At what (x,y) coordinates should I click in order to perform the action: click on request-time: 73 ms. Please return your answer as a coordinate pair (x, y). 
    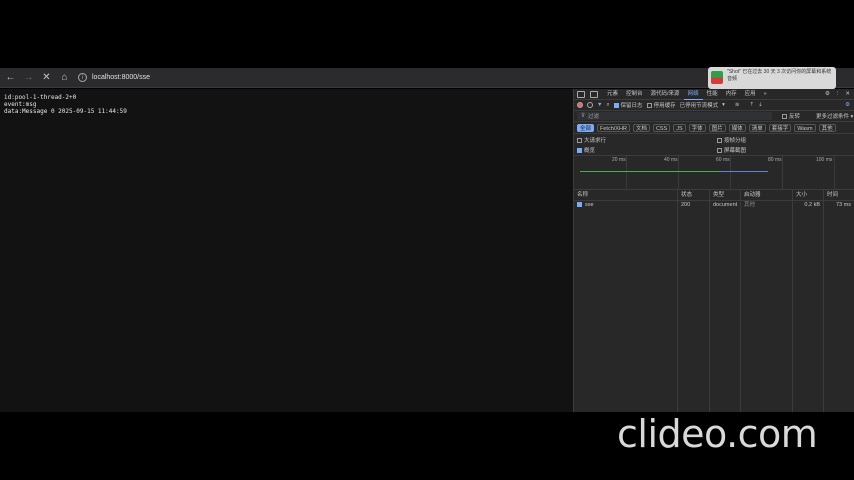
    Looking at the image, I should click on (843, 205).